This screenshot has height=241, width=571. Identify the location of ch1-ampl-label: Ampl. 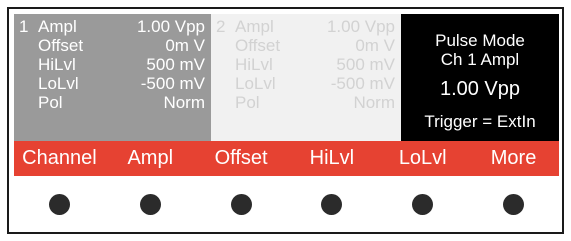
(57, 26).